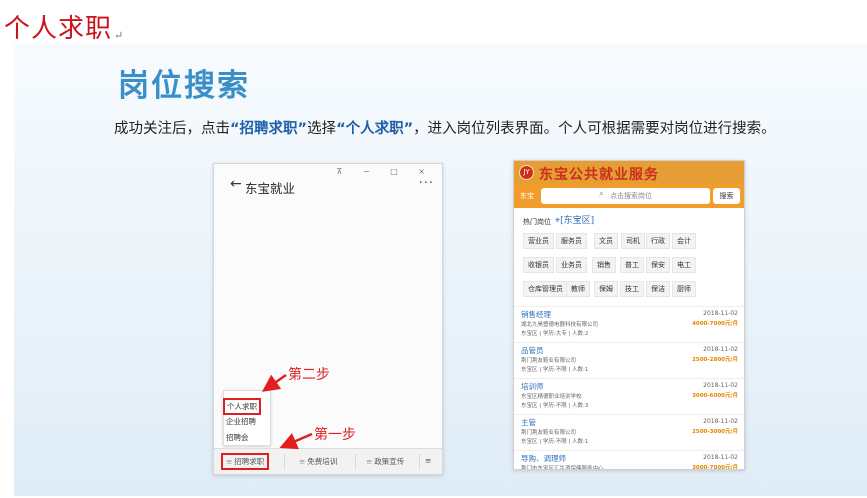  I want to click on job-title: 培训师, so click(532, 386).